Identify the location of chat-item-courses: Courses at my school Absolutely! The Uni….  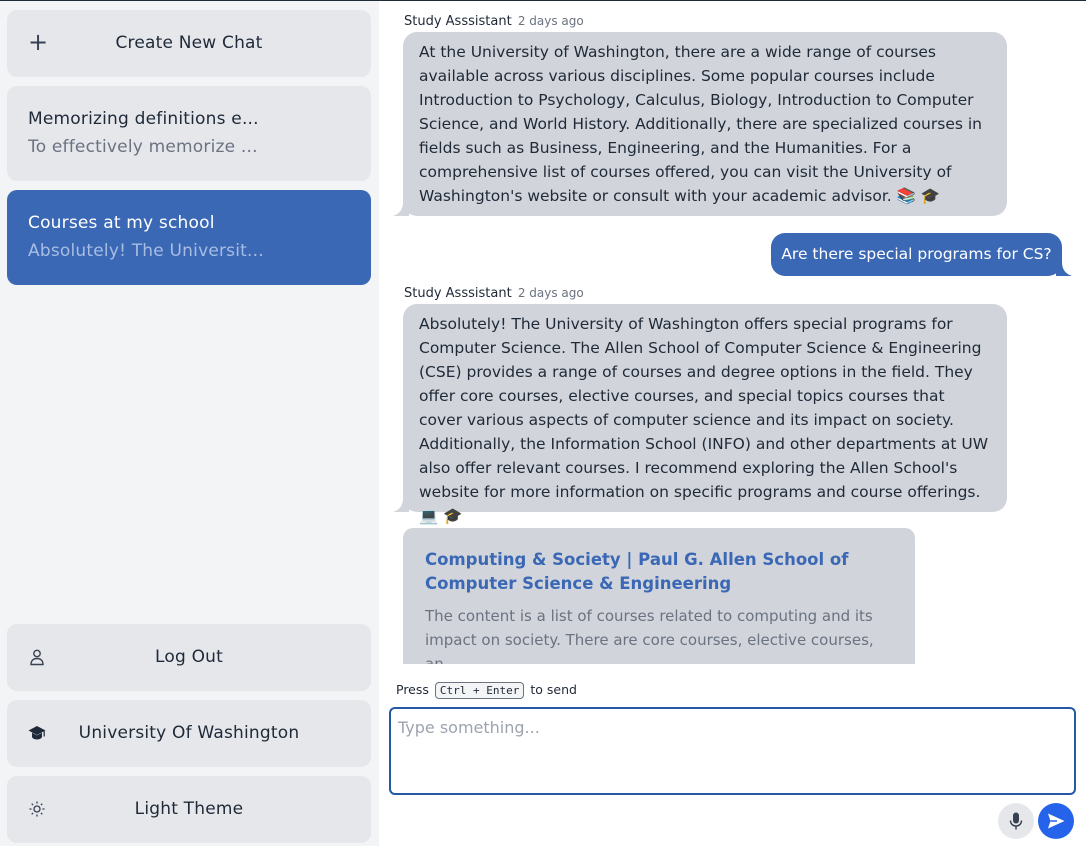
(189, 237).